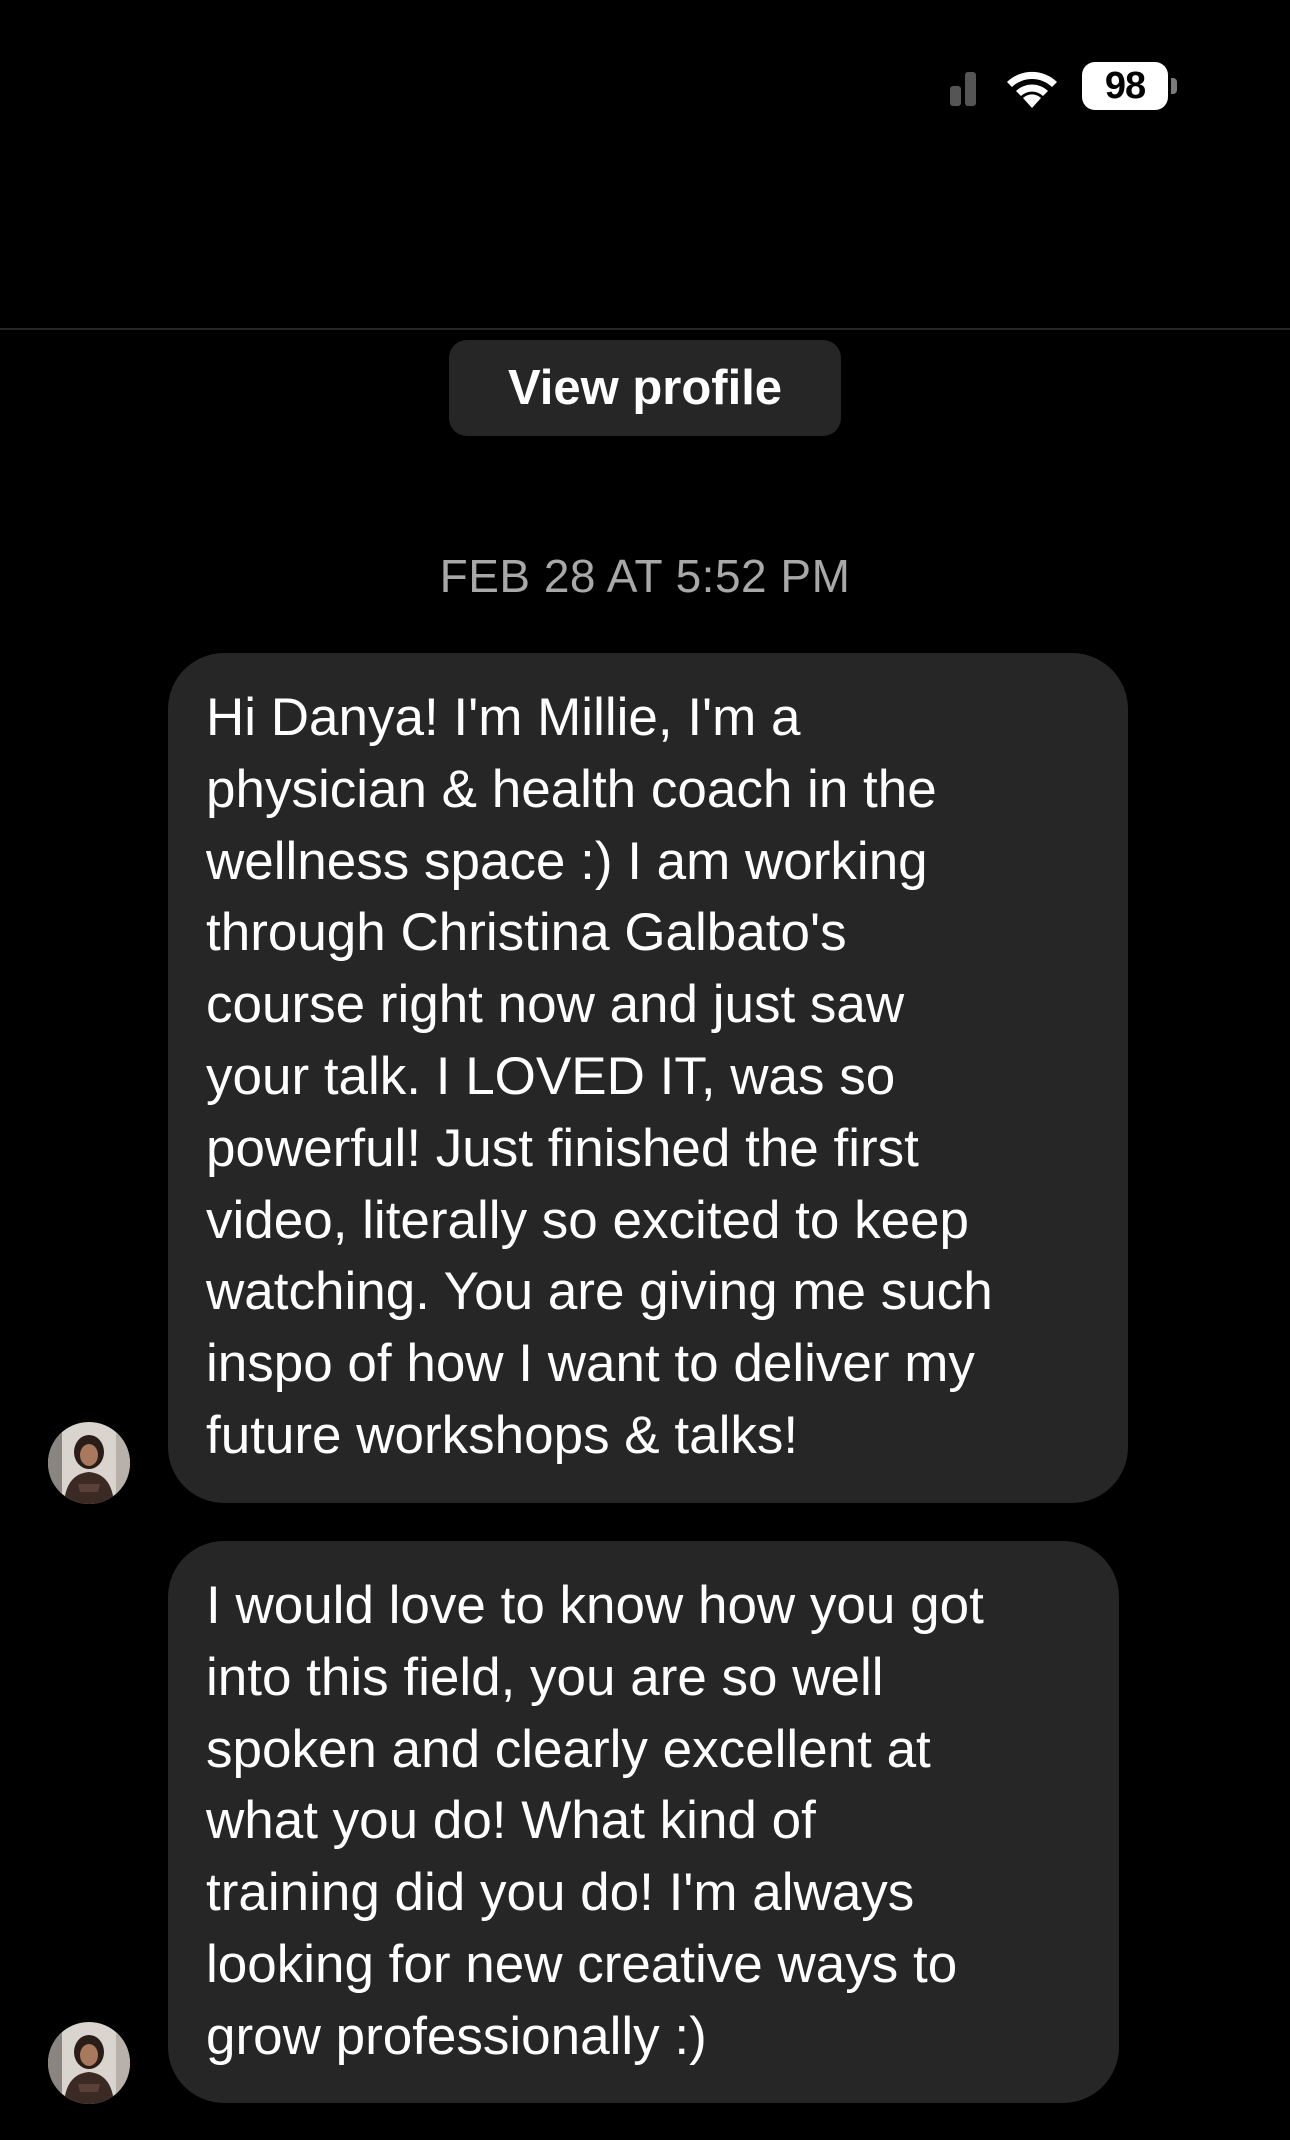 The height and width of the screenshot is (2140, 1290). What do you see at coordinates (1125, 86) in the screenshot?
I see `battery-level: 98` at bounding box center [1125, 86].